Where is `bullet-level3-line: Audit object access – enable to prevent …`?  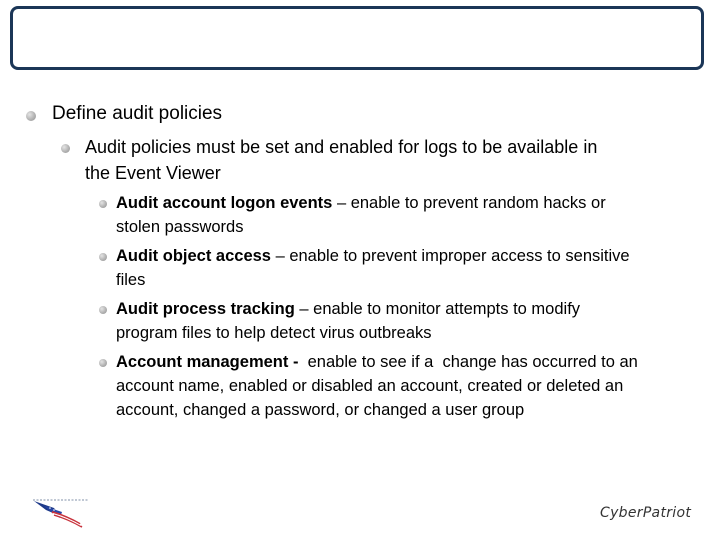
bullet-level3-line: Audit object access – enable to prevent … is located at coordinates (373, 256).